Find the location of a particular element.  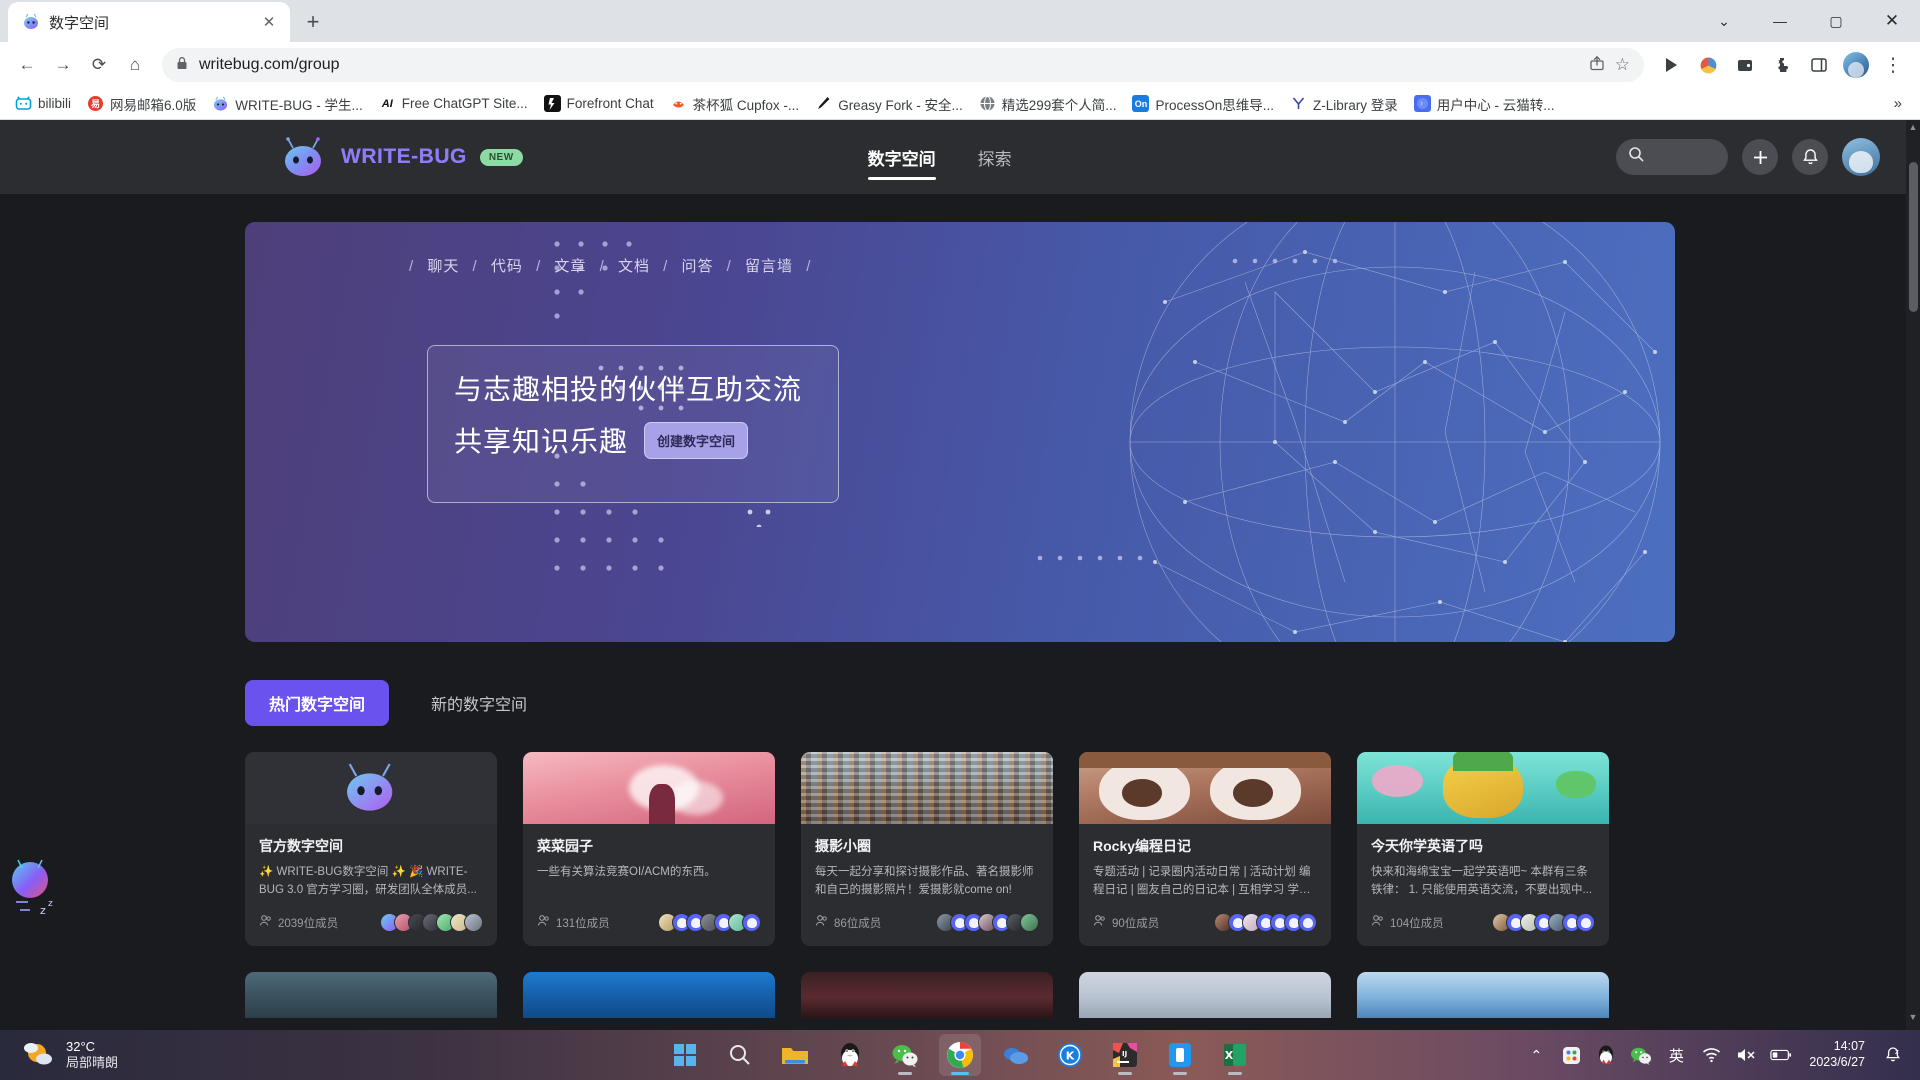

tab-close-icon: ✕ is located at coordinates (269, 22).